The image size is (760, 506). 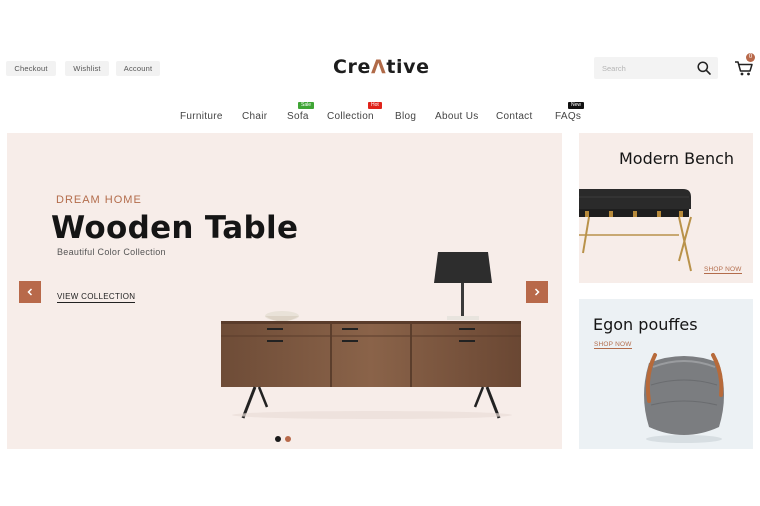 What do you see at coordinates (704, 68) in the screenshot?
I see `search-icon` at bounding box center [704, 68].